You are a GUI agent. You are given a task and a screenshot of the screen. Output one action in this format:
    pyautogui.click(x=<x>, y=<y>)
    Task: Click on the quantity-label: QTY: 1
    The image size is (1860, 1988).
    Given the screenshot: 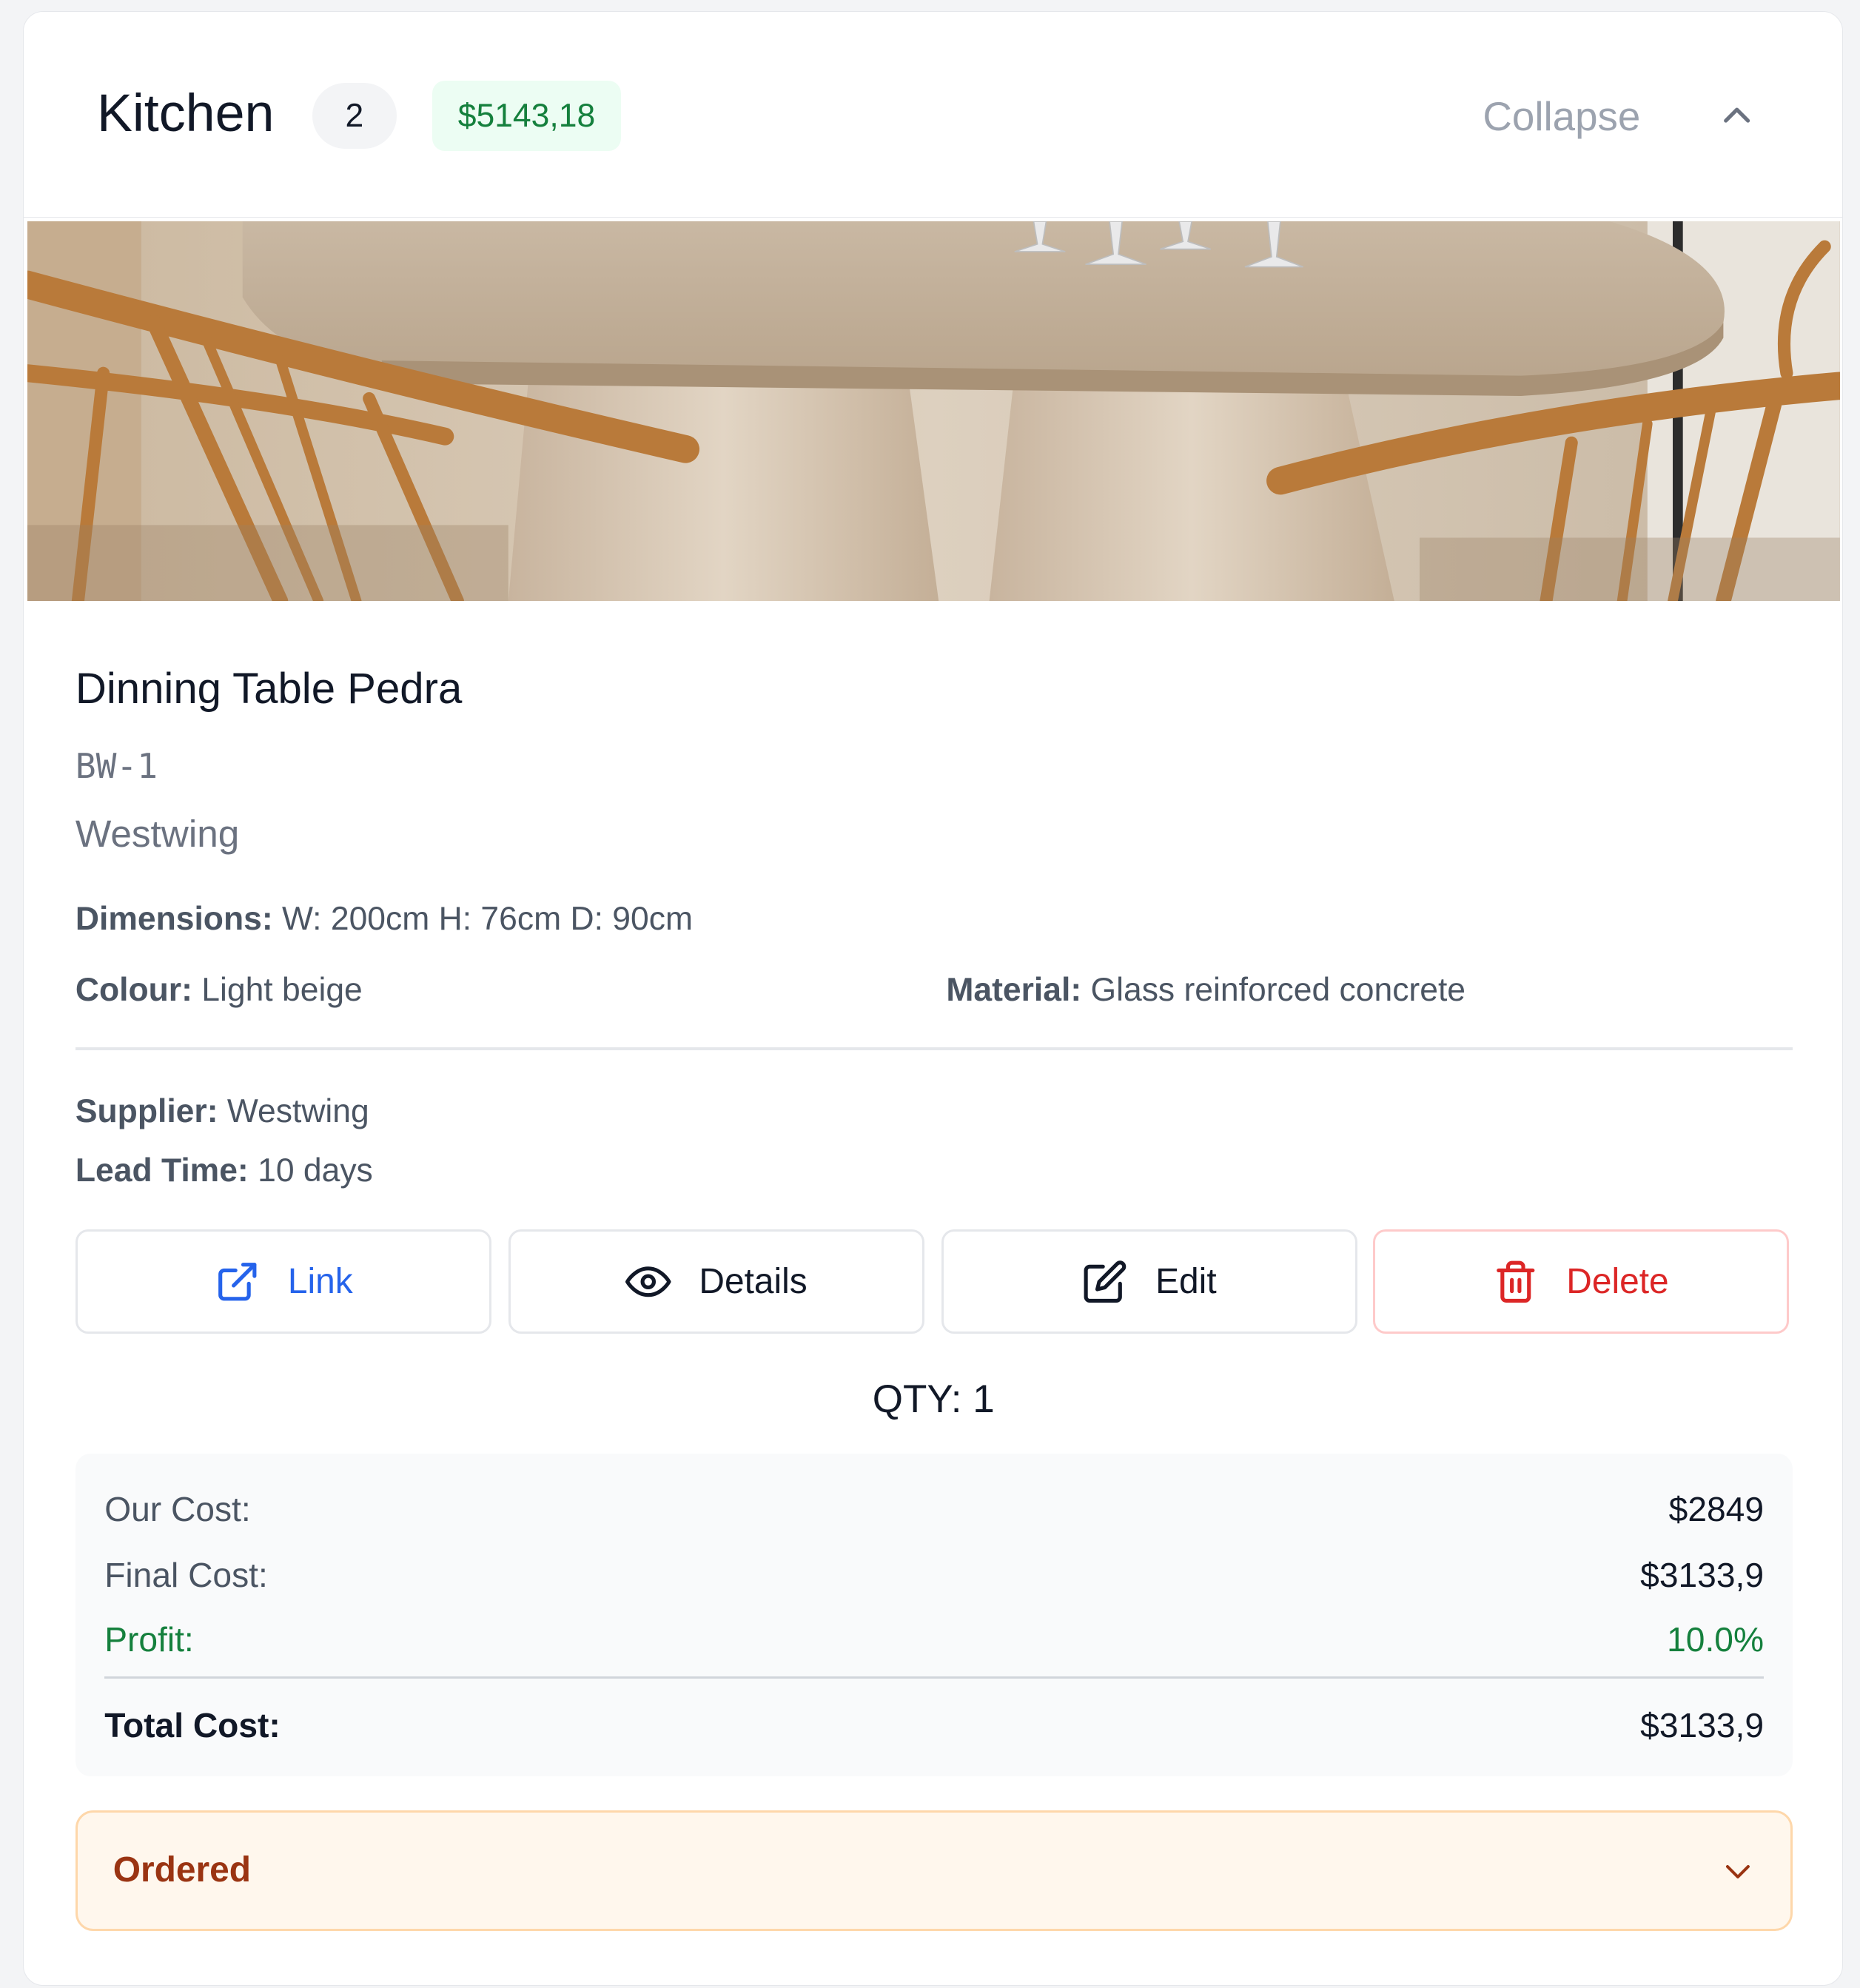 What is the action you would take?
    pyautogui.click(x=933, y=1399)
    